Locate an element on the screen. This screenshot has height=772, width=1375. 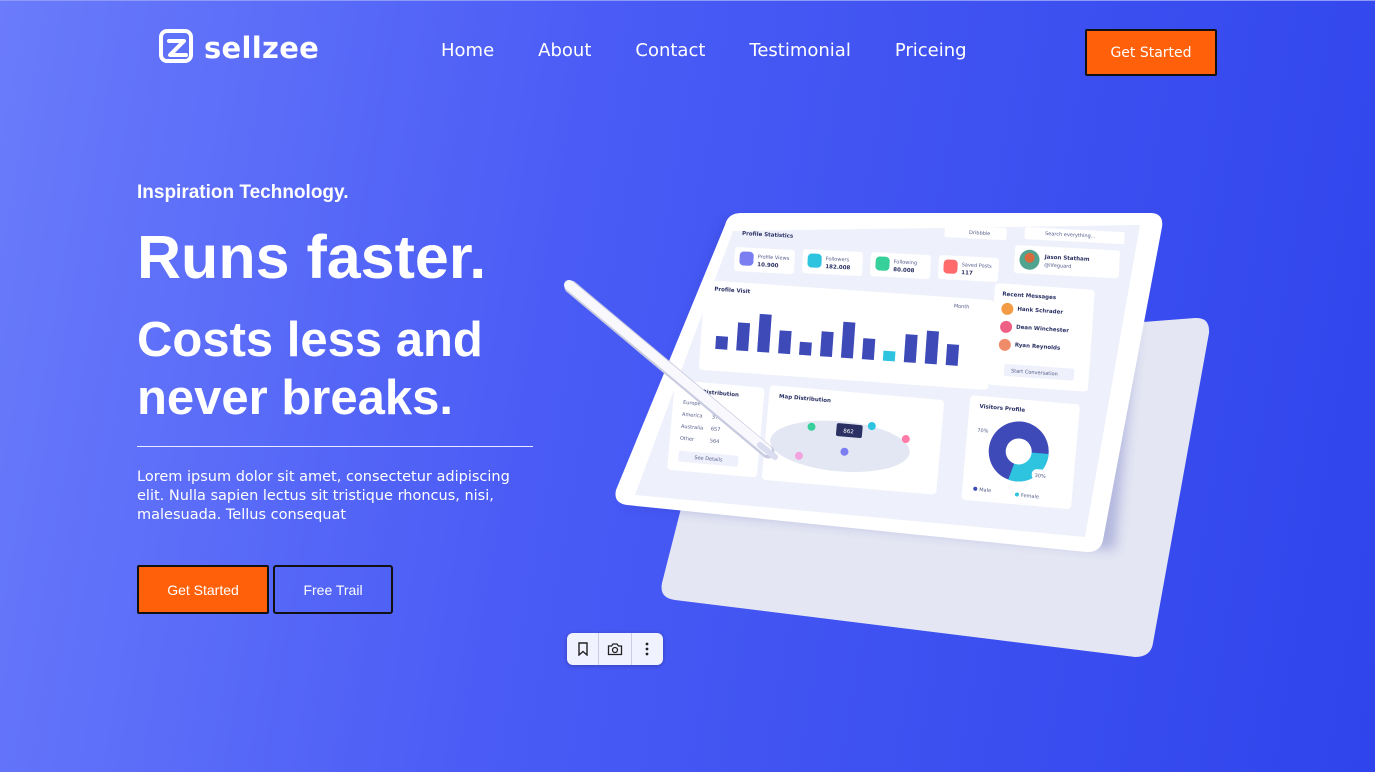
bookmark-icon is located at coordinates (582, 649).